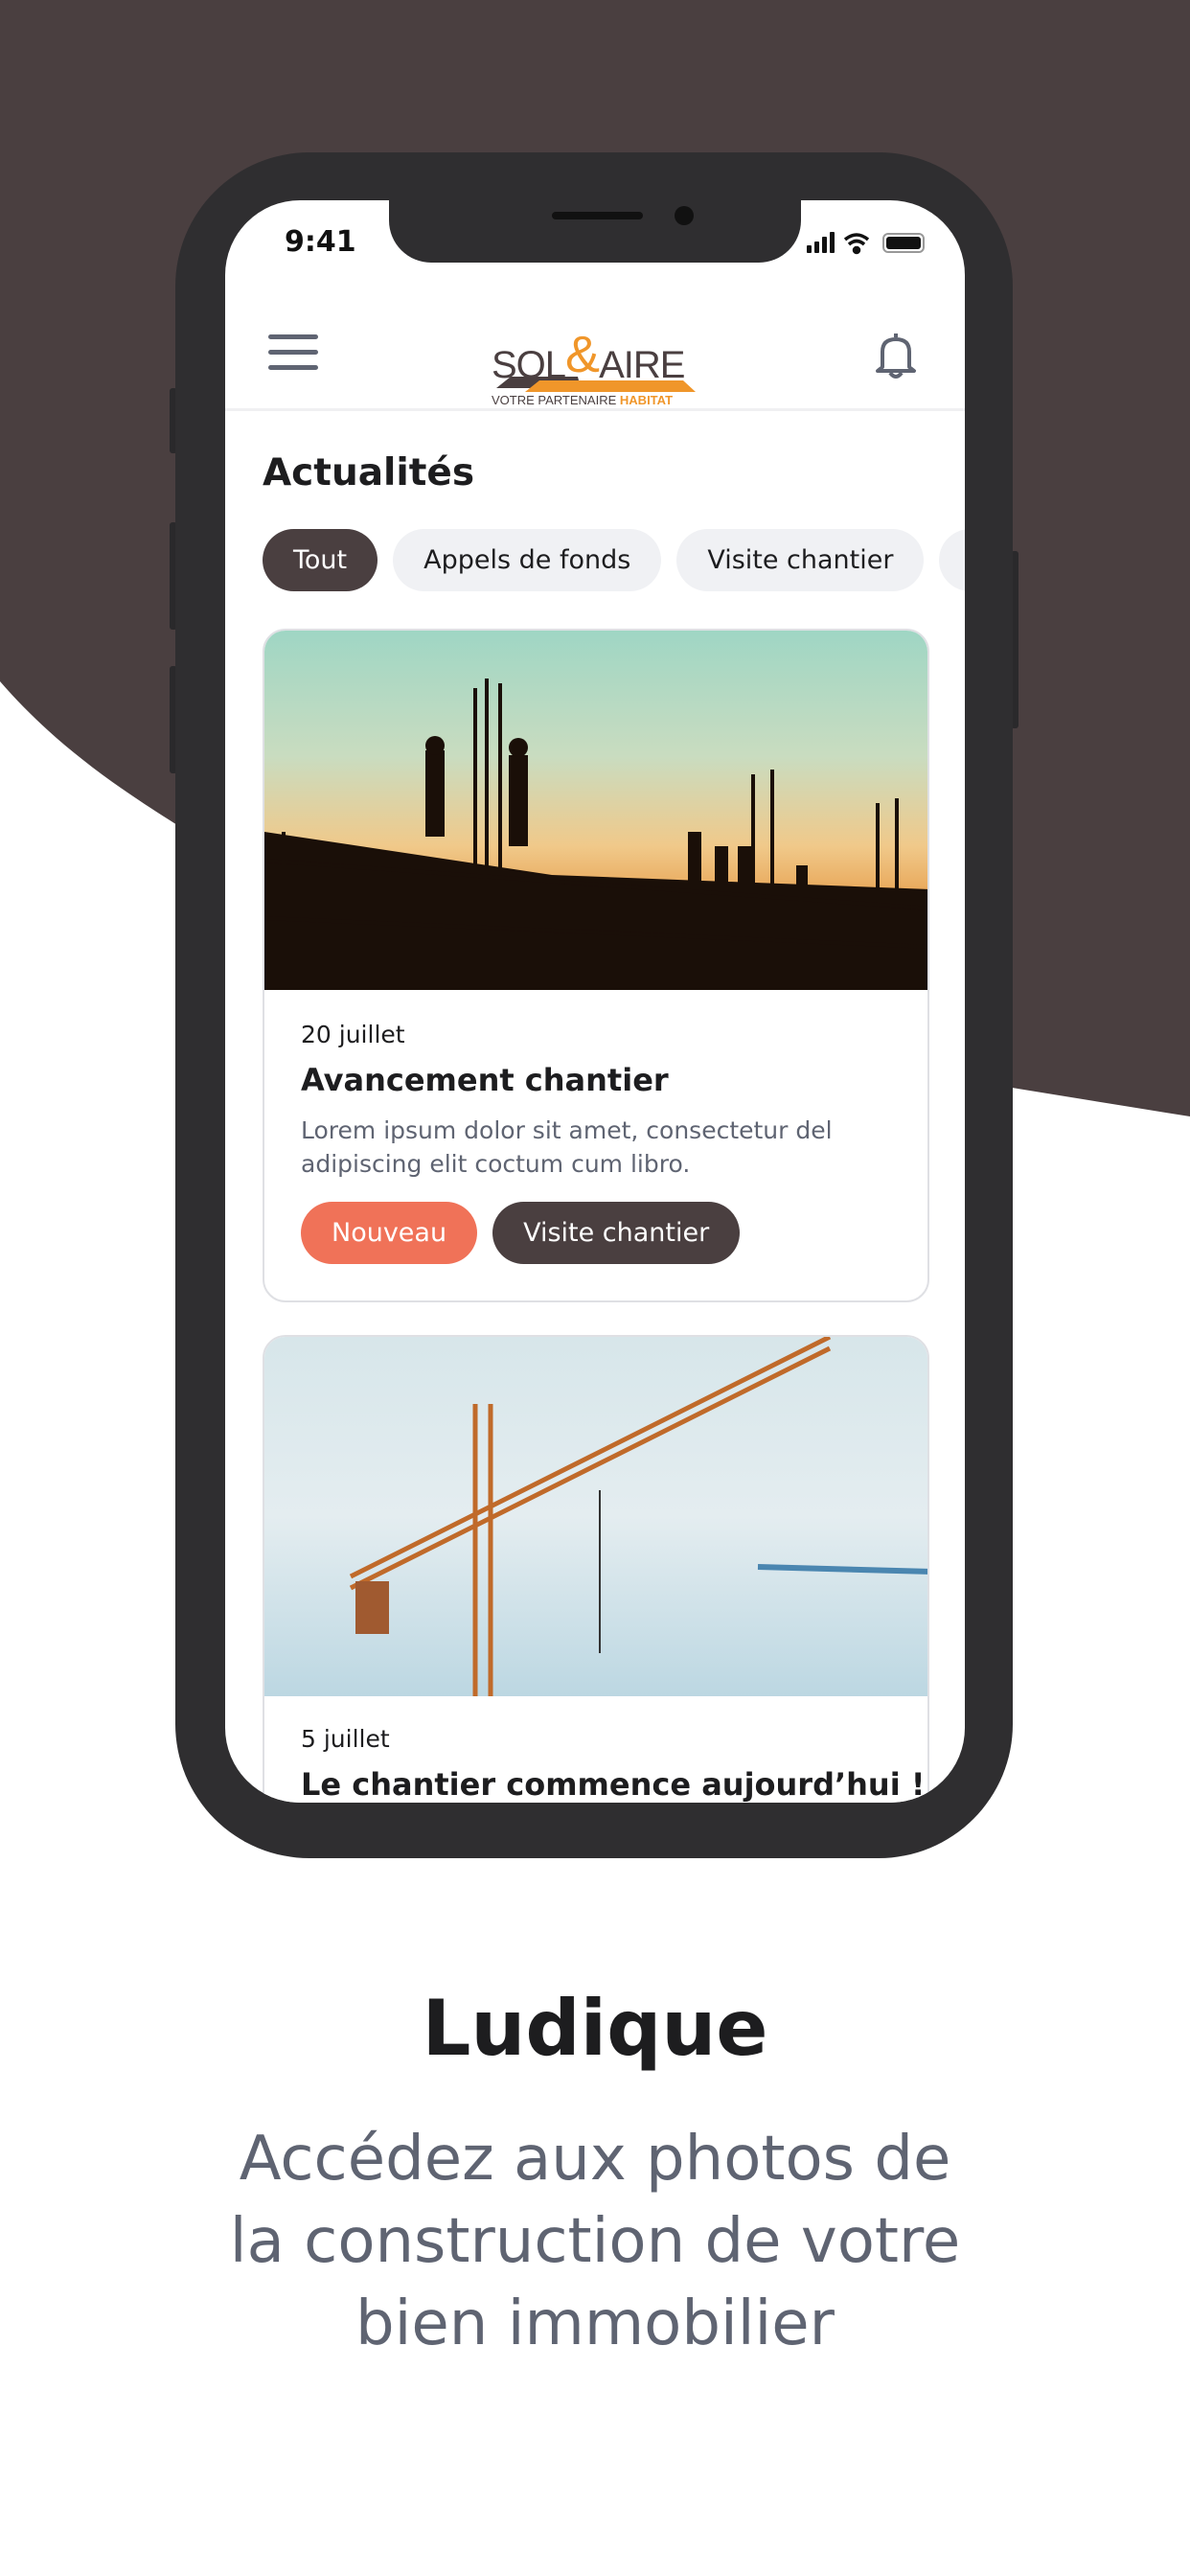 This screenshot has height=2576, width=1190. What do you see at coordinates (555, 400) in the screenshot?
I see `logo-tagline: VOTRE PARTENAIRE` at bounding box center [555, 400].